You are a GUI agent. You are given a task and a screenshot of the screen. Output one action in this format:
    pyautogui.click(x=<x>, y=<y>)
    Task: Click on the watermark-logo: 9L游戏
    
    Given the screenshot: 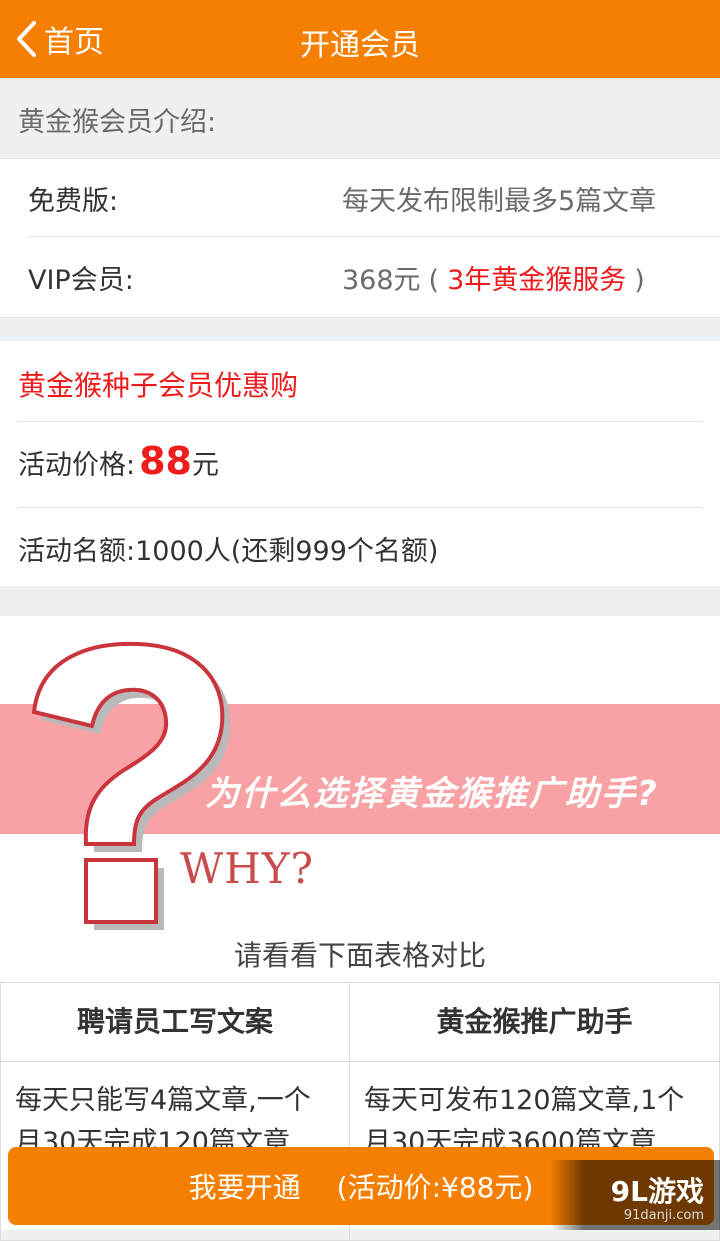 What is the action you would take?
    pyautogui.click(x=657, y=1191)
    